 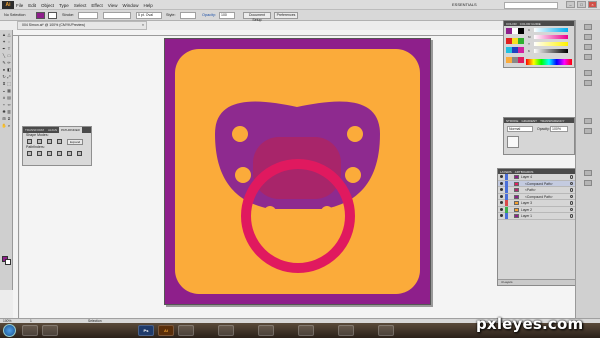 What do you see at coordinates (30, 330) in the screenshot?
I see `taskbar-ie` at bounding box center [30, 330].